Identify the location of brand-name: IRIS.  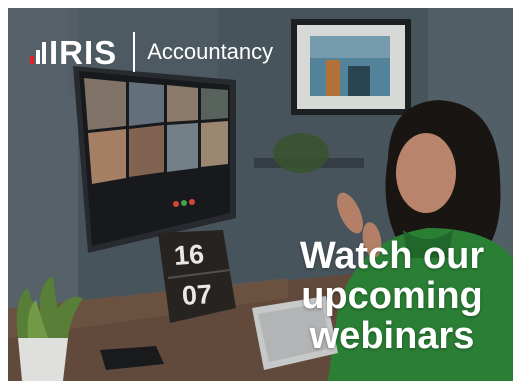
(83, 52).